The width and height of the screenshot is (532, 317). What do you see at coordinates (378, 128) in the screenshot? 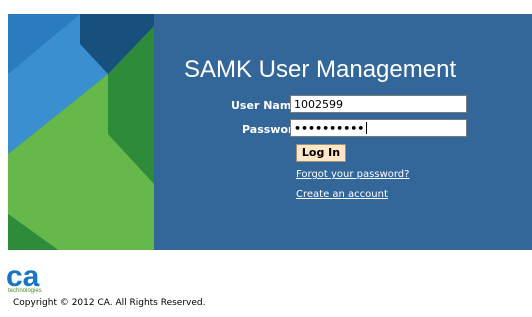
I see `password-input` at bounding box center [378, 128].